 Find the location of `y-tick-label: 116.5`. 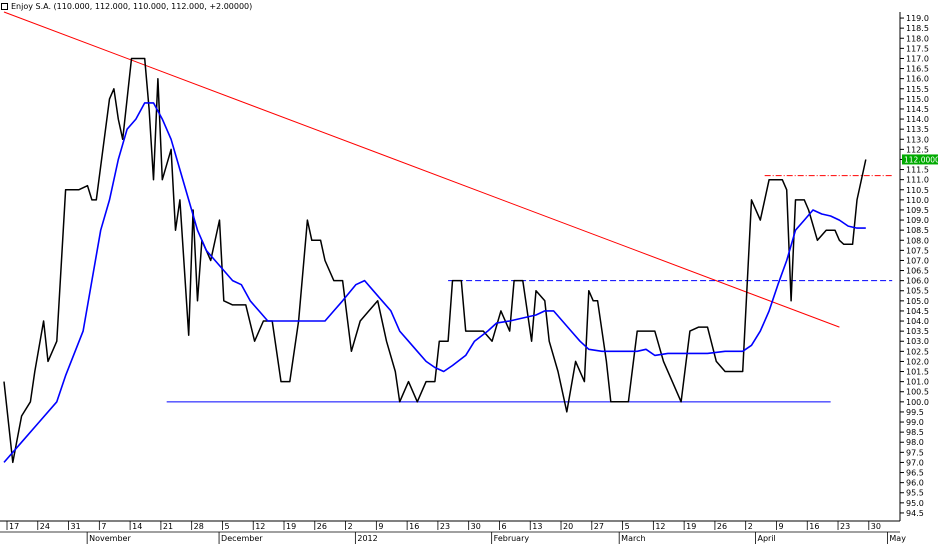

y-tick-label: 116.5 is located at coordinates (917, 69).